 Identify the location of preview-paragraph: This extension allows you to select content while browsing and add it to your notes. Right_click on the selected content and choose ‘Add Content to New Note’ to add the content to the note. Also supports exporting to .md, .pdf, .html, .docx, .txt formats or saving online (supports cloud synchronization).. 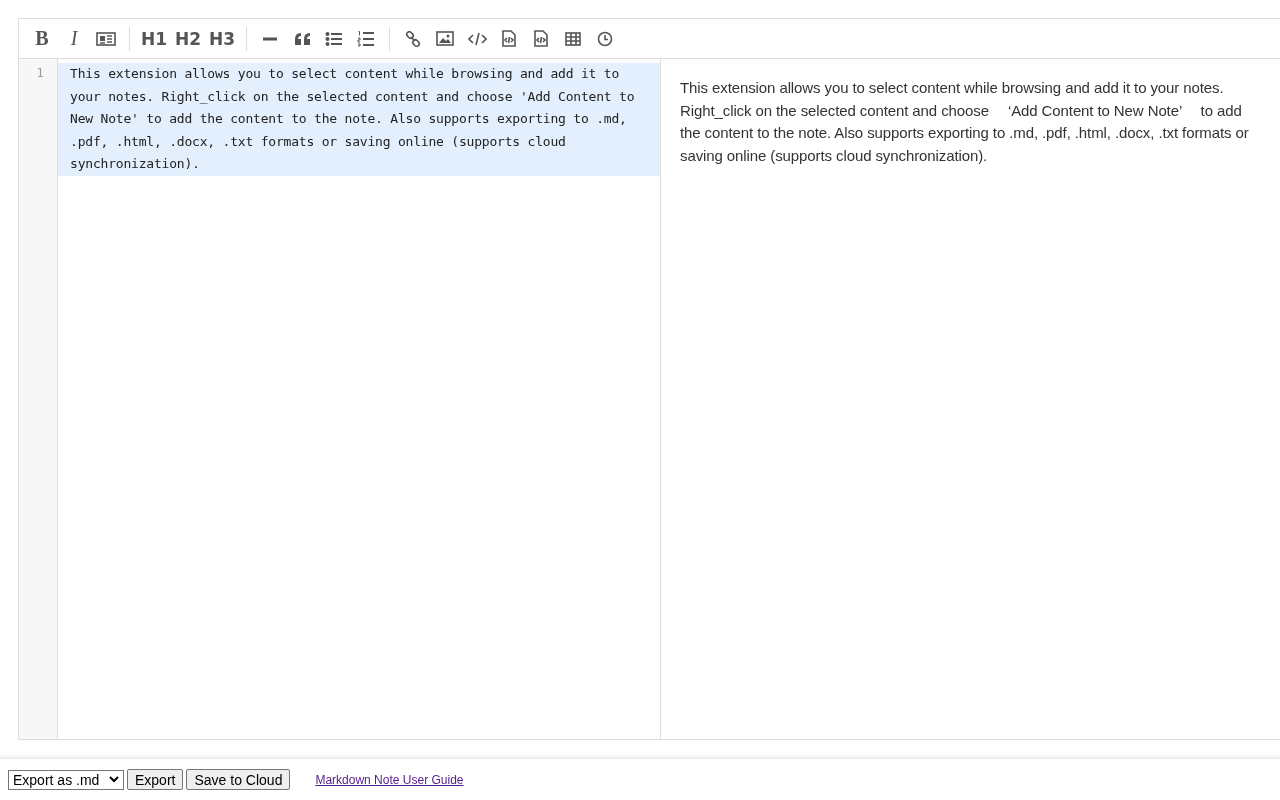
(965, 122).